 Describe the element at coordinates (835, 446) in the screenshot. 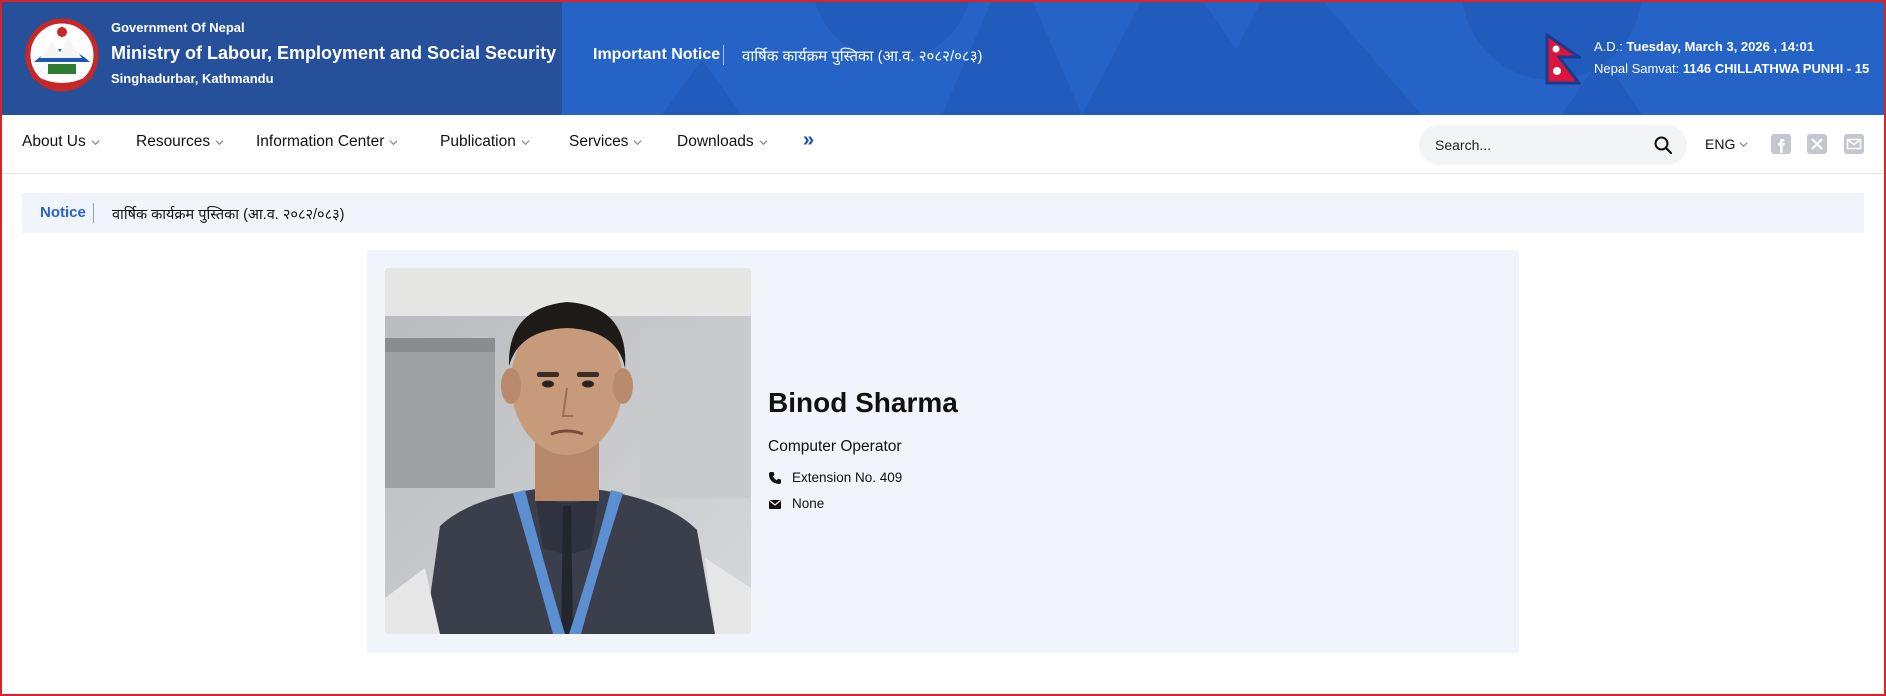

I see `staff-designation: Computer Operator` at that location.